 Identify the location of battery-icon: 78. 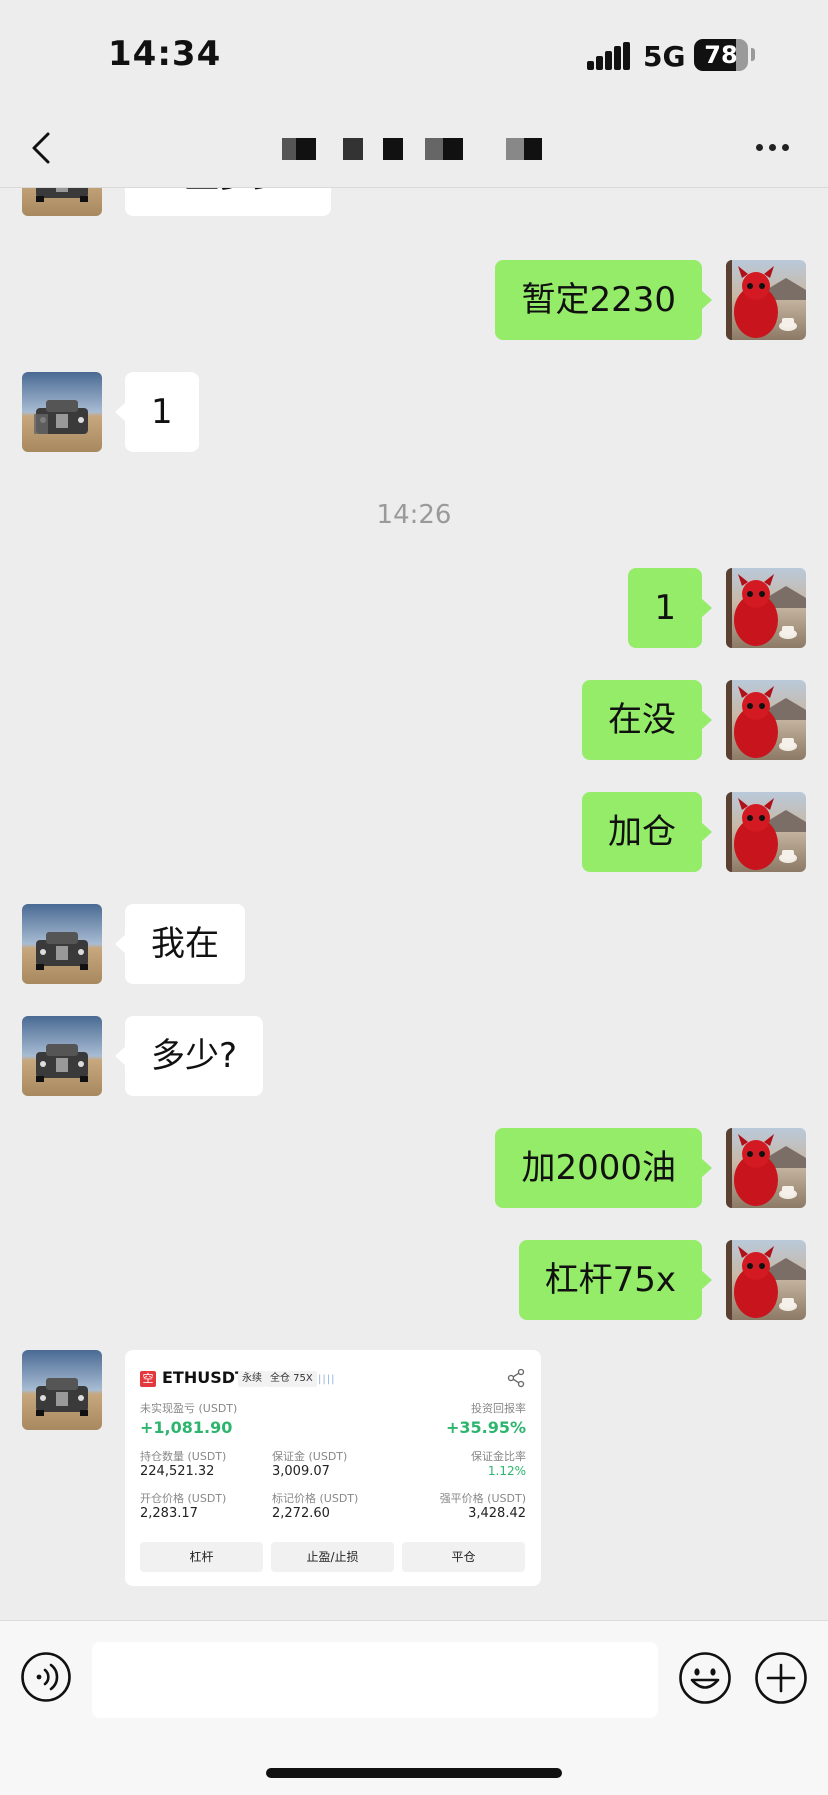
(721, 55).